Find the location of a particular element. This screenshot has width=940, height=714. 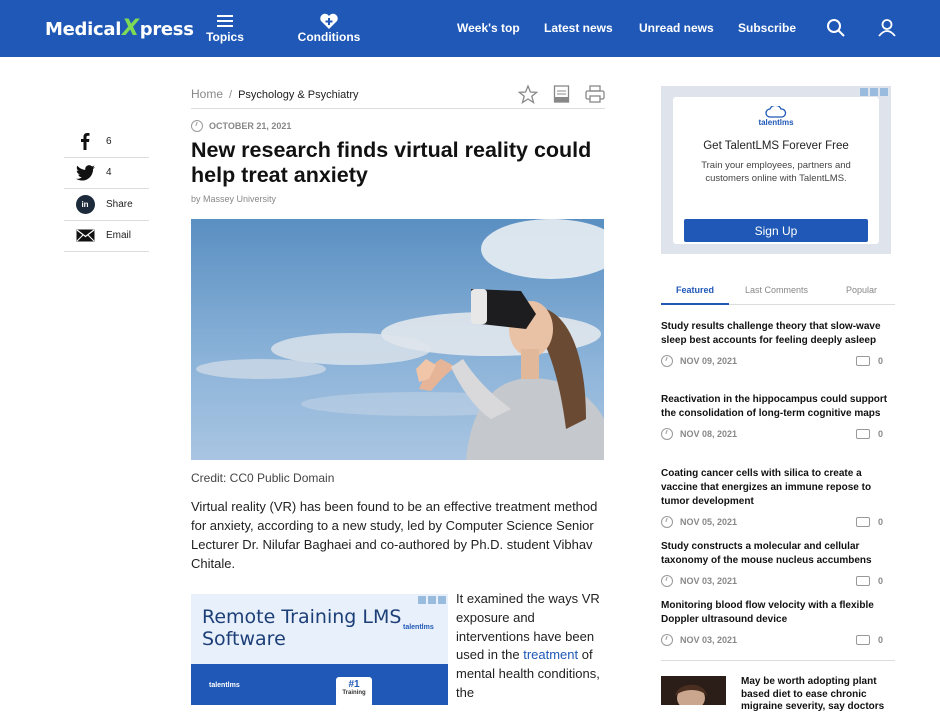

article-tools is located at coordinates (561, 95).